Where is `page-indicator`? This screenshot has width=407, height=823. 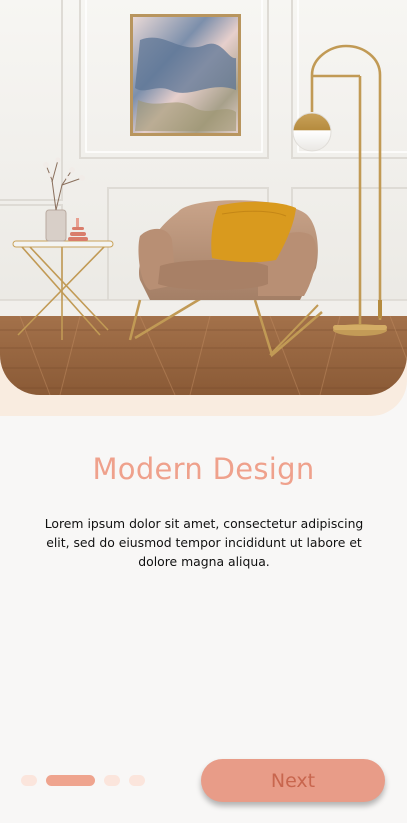 page-indicator is located at coordinates (83, 780).